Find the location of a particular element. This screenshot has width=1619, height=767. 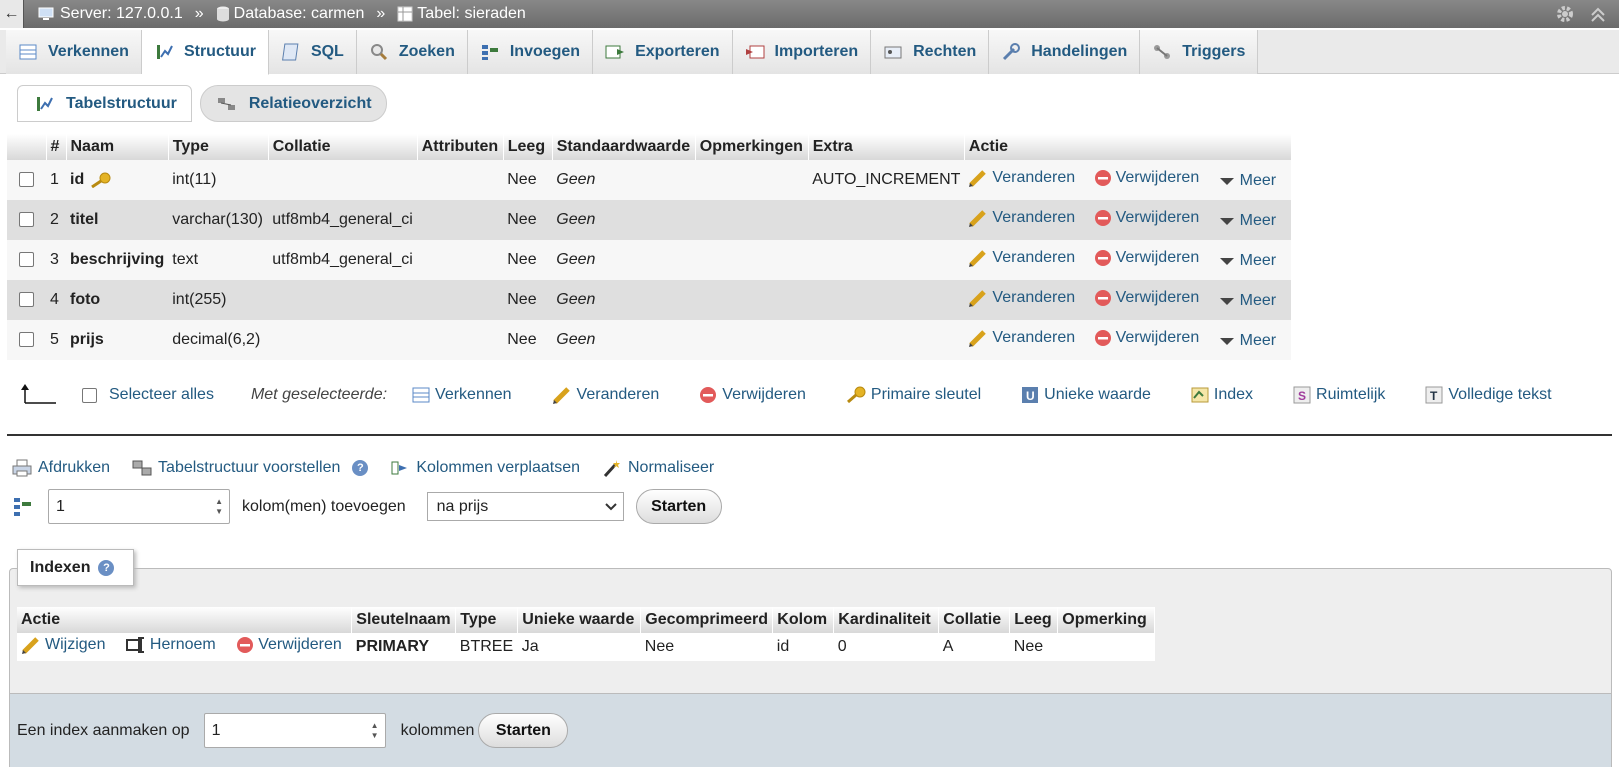

breadcrumb-server: Server: 127.0.0.1 is located at coordinates (121, 14).